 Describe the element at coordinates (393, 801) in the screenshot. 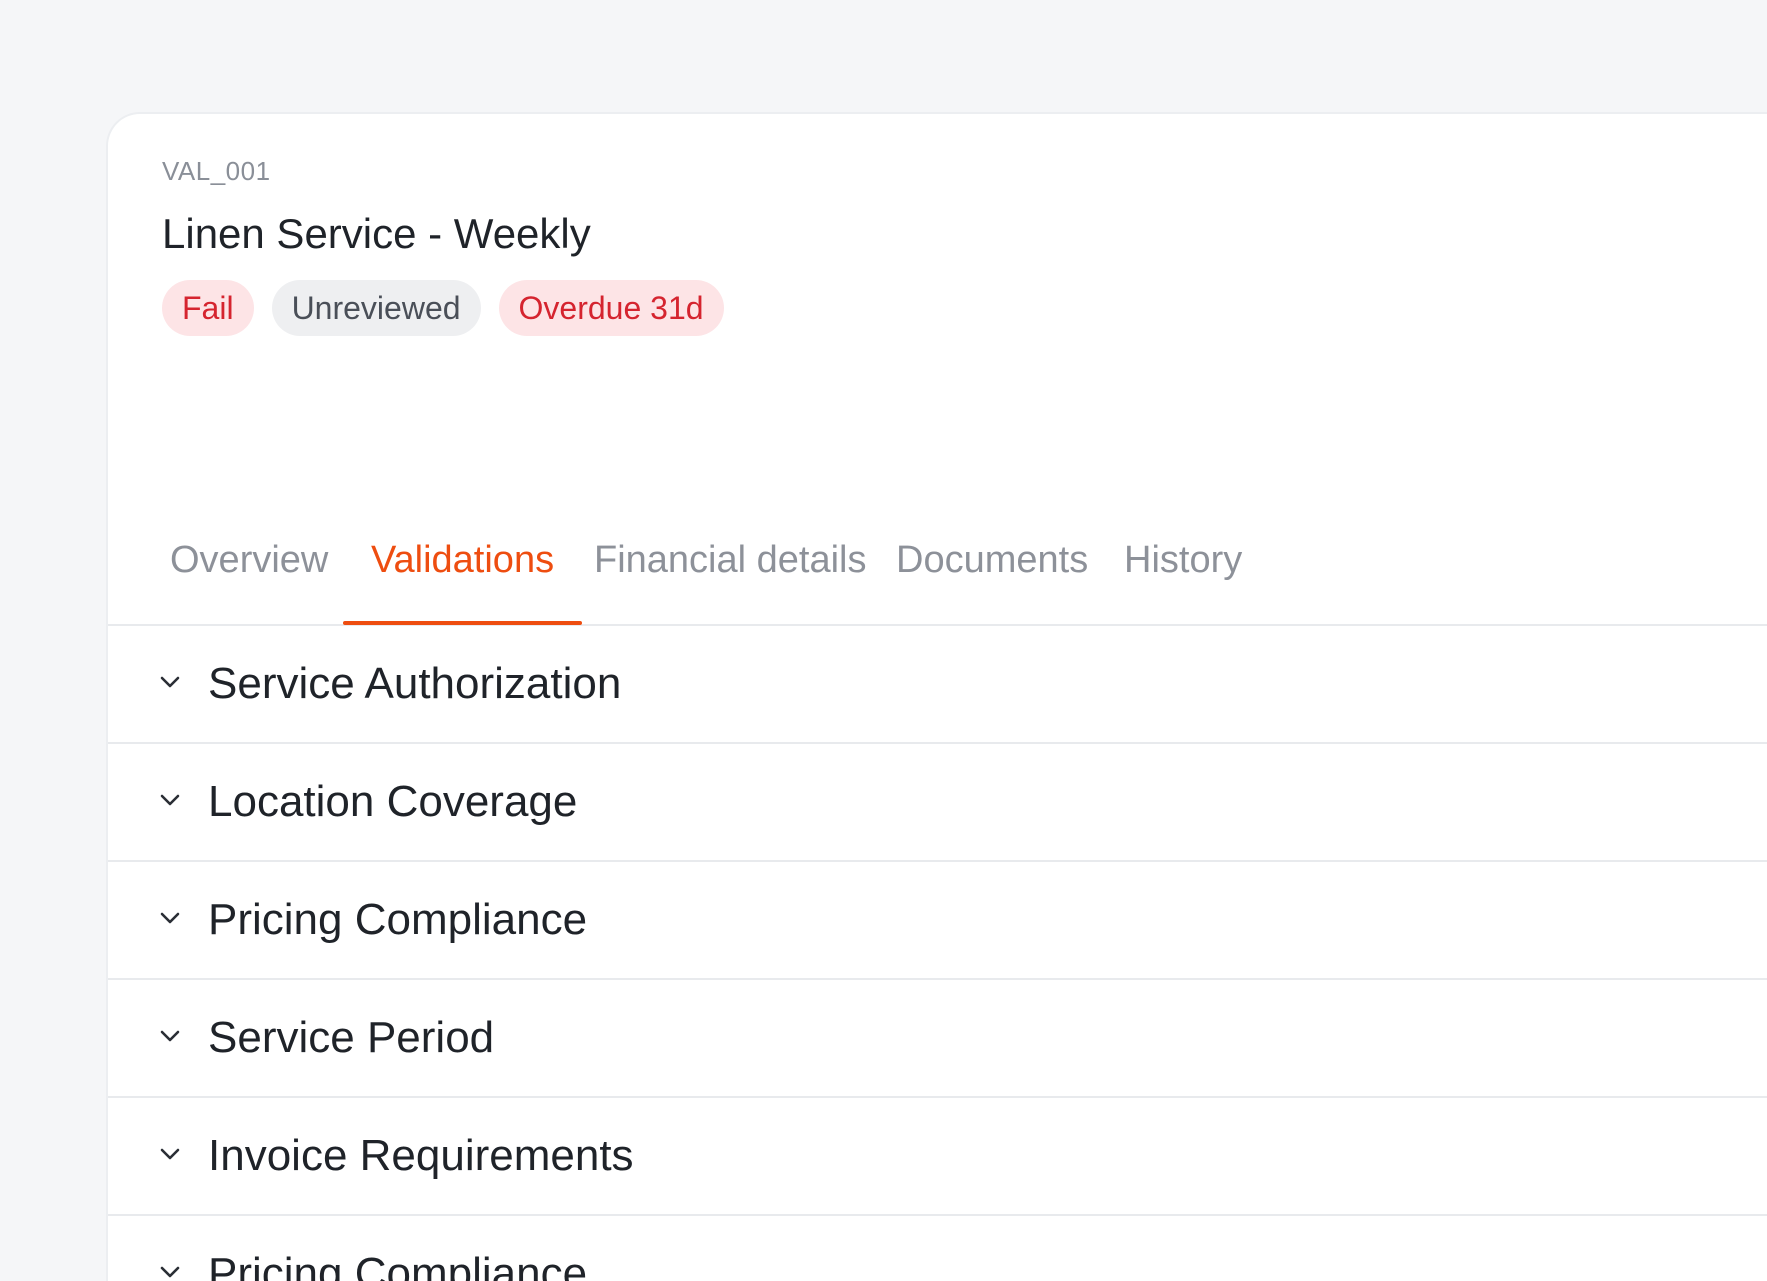

I see `section-label: Location Coverage` at that location.